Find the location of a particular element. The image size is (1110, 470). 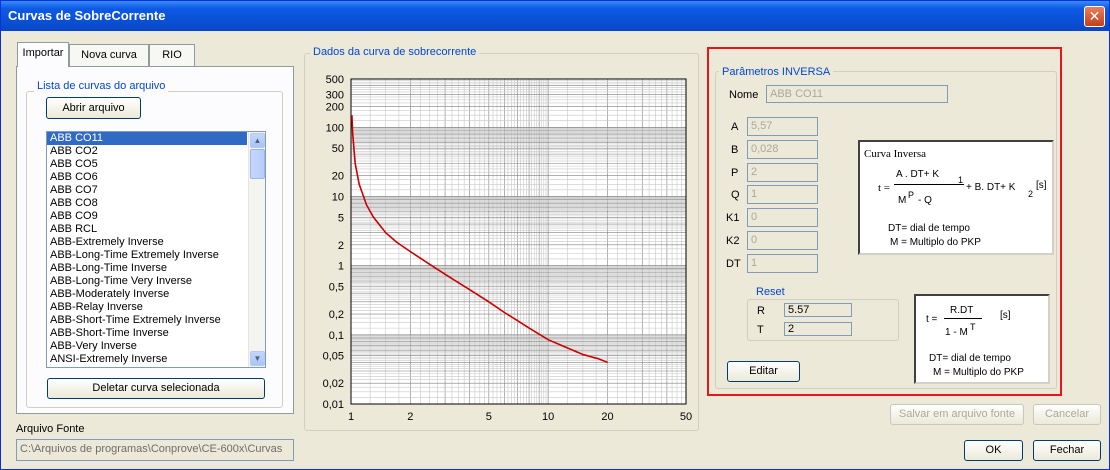

y-tick-label: 20 is located at coordinates (338, 177).